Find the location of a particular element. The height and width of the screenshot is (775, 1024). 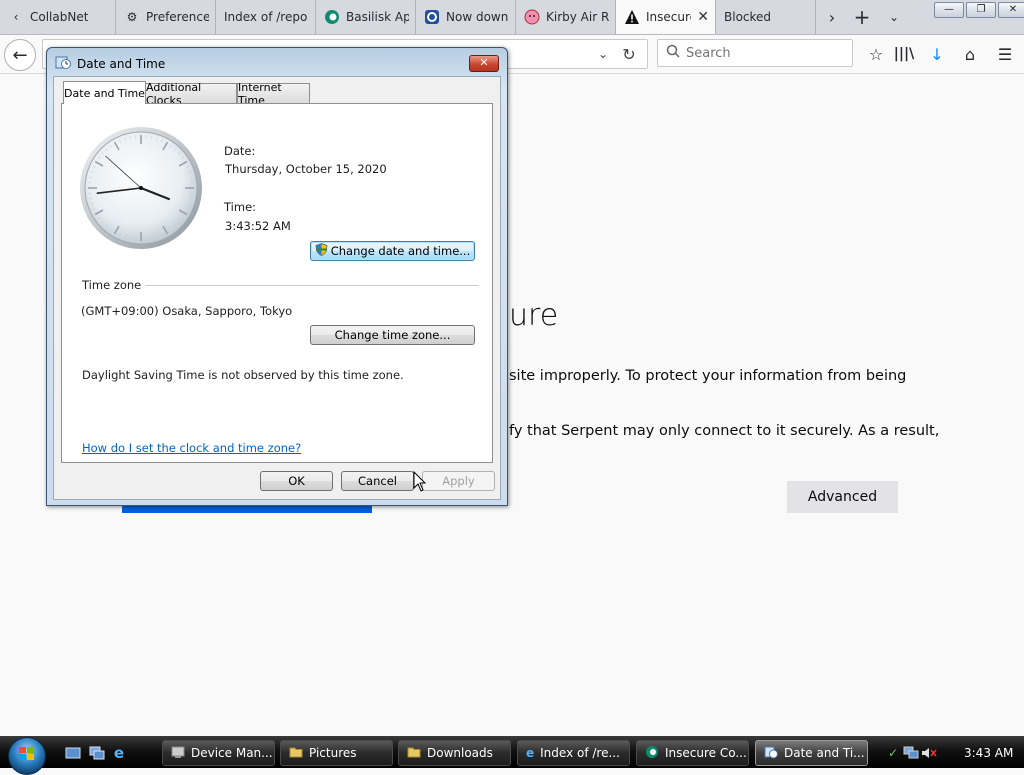

taskbar-item-pictures: Pictures is located at coordinates (336, 753).